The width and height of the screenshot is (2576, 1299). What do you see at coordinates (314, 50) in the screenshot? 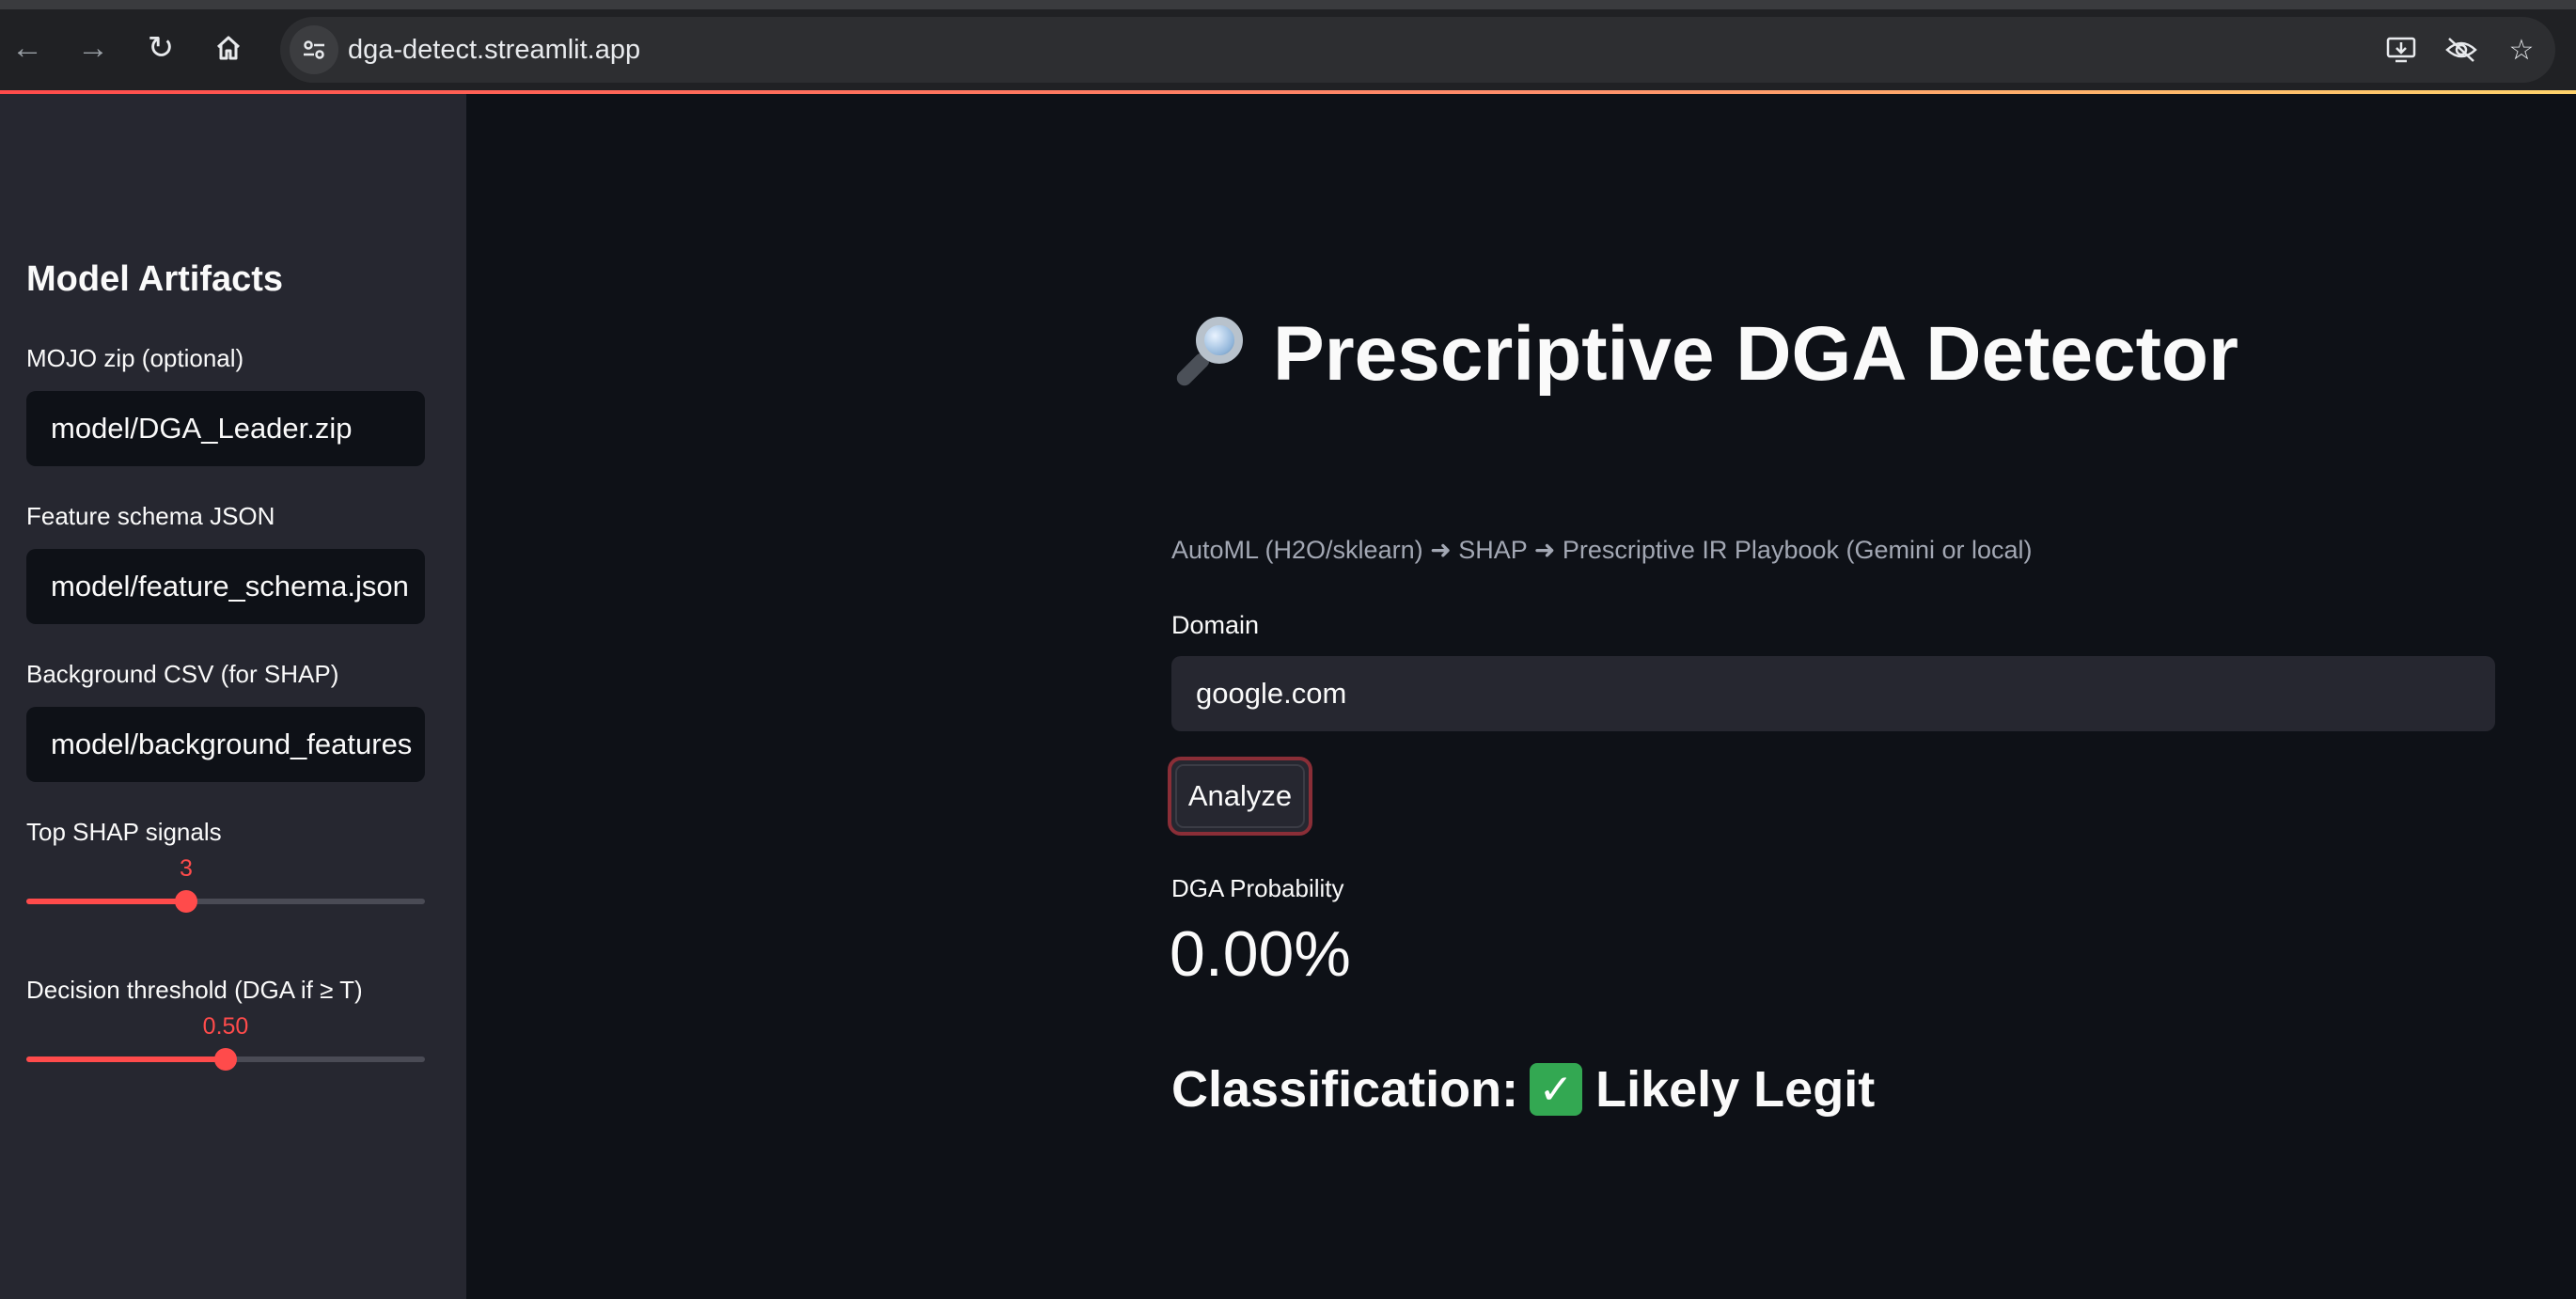
I see `site-info-icon` at bounding box center [314, 50].